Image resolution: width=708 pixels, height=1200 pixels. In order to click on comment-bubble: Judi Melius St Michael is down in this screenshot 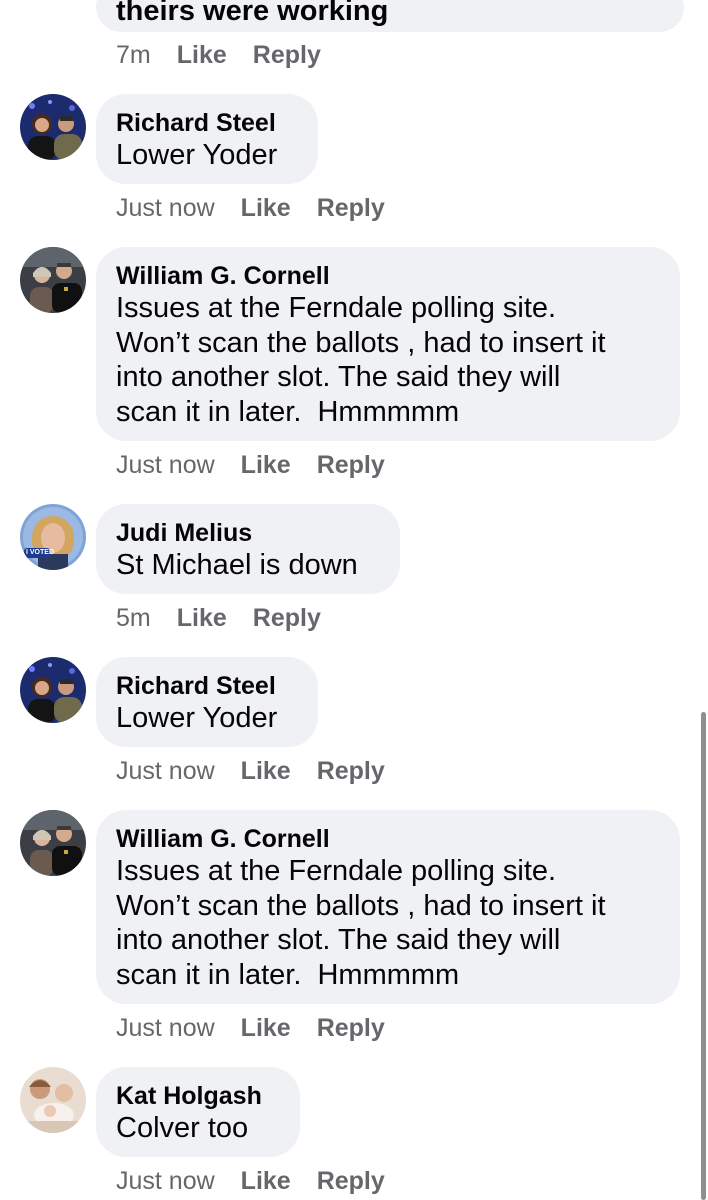, I will do `click(248, 549)`.